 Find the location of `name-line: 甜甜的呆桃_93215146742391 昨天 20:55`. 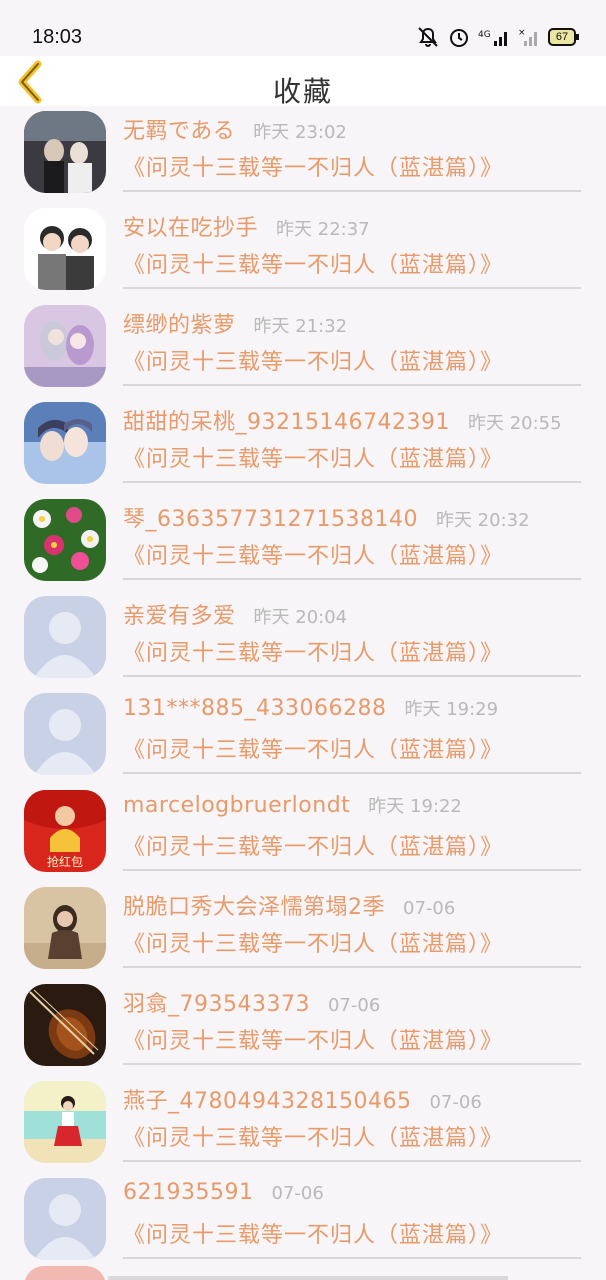

name-line: 甜甜的呆桃_93215146742391 昨天 20:55 is located at coordinates (342, 420).